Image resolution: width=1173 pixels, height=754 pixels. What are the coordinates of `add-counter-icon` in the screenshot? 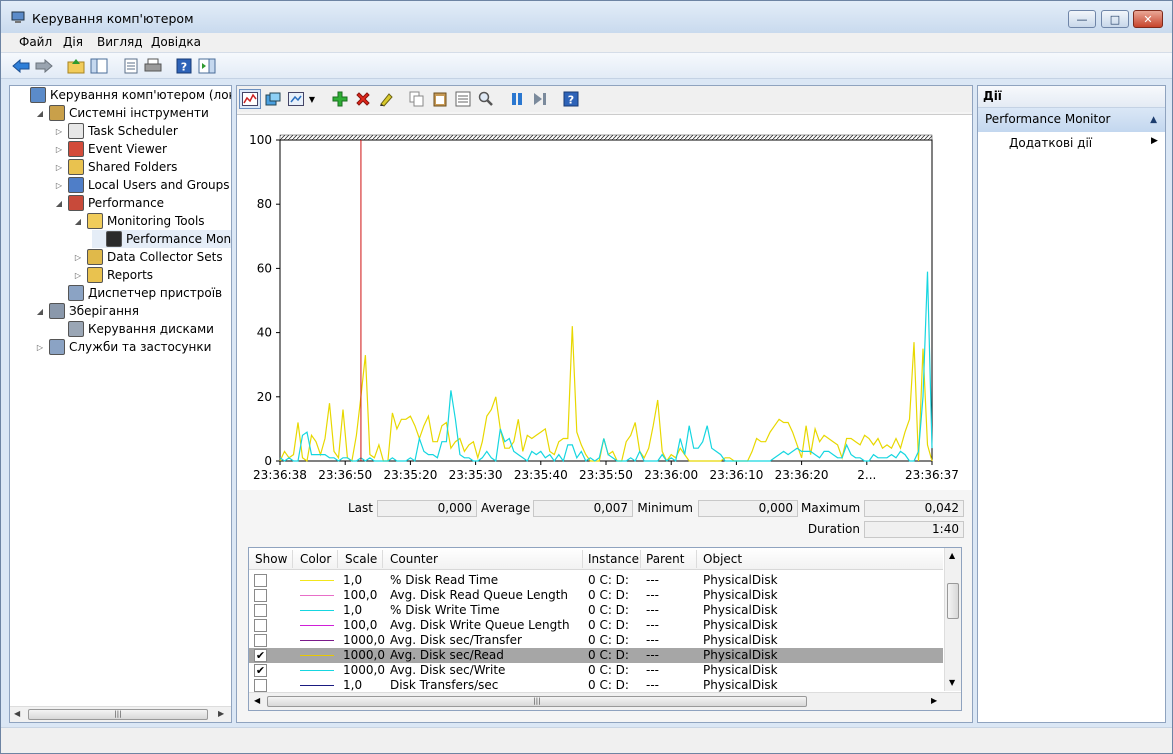 It's located at (340, 99).